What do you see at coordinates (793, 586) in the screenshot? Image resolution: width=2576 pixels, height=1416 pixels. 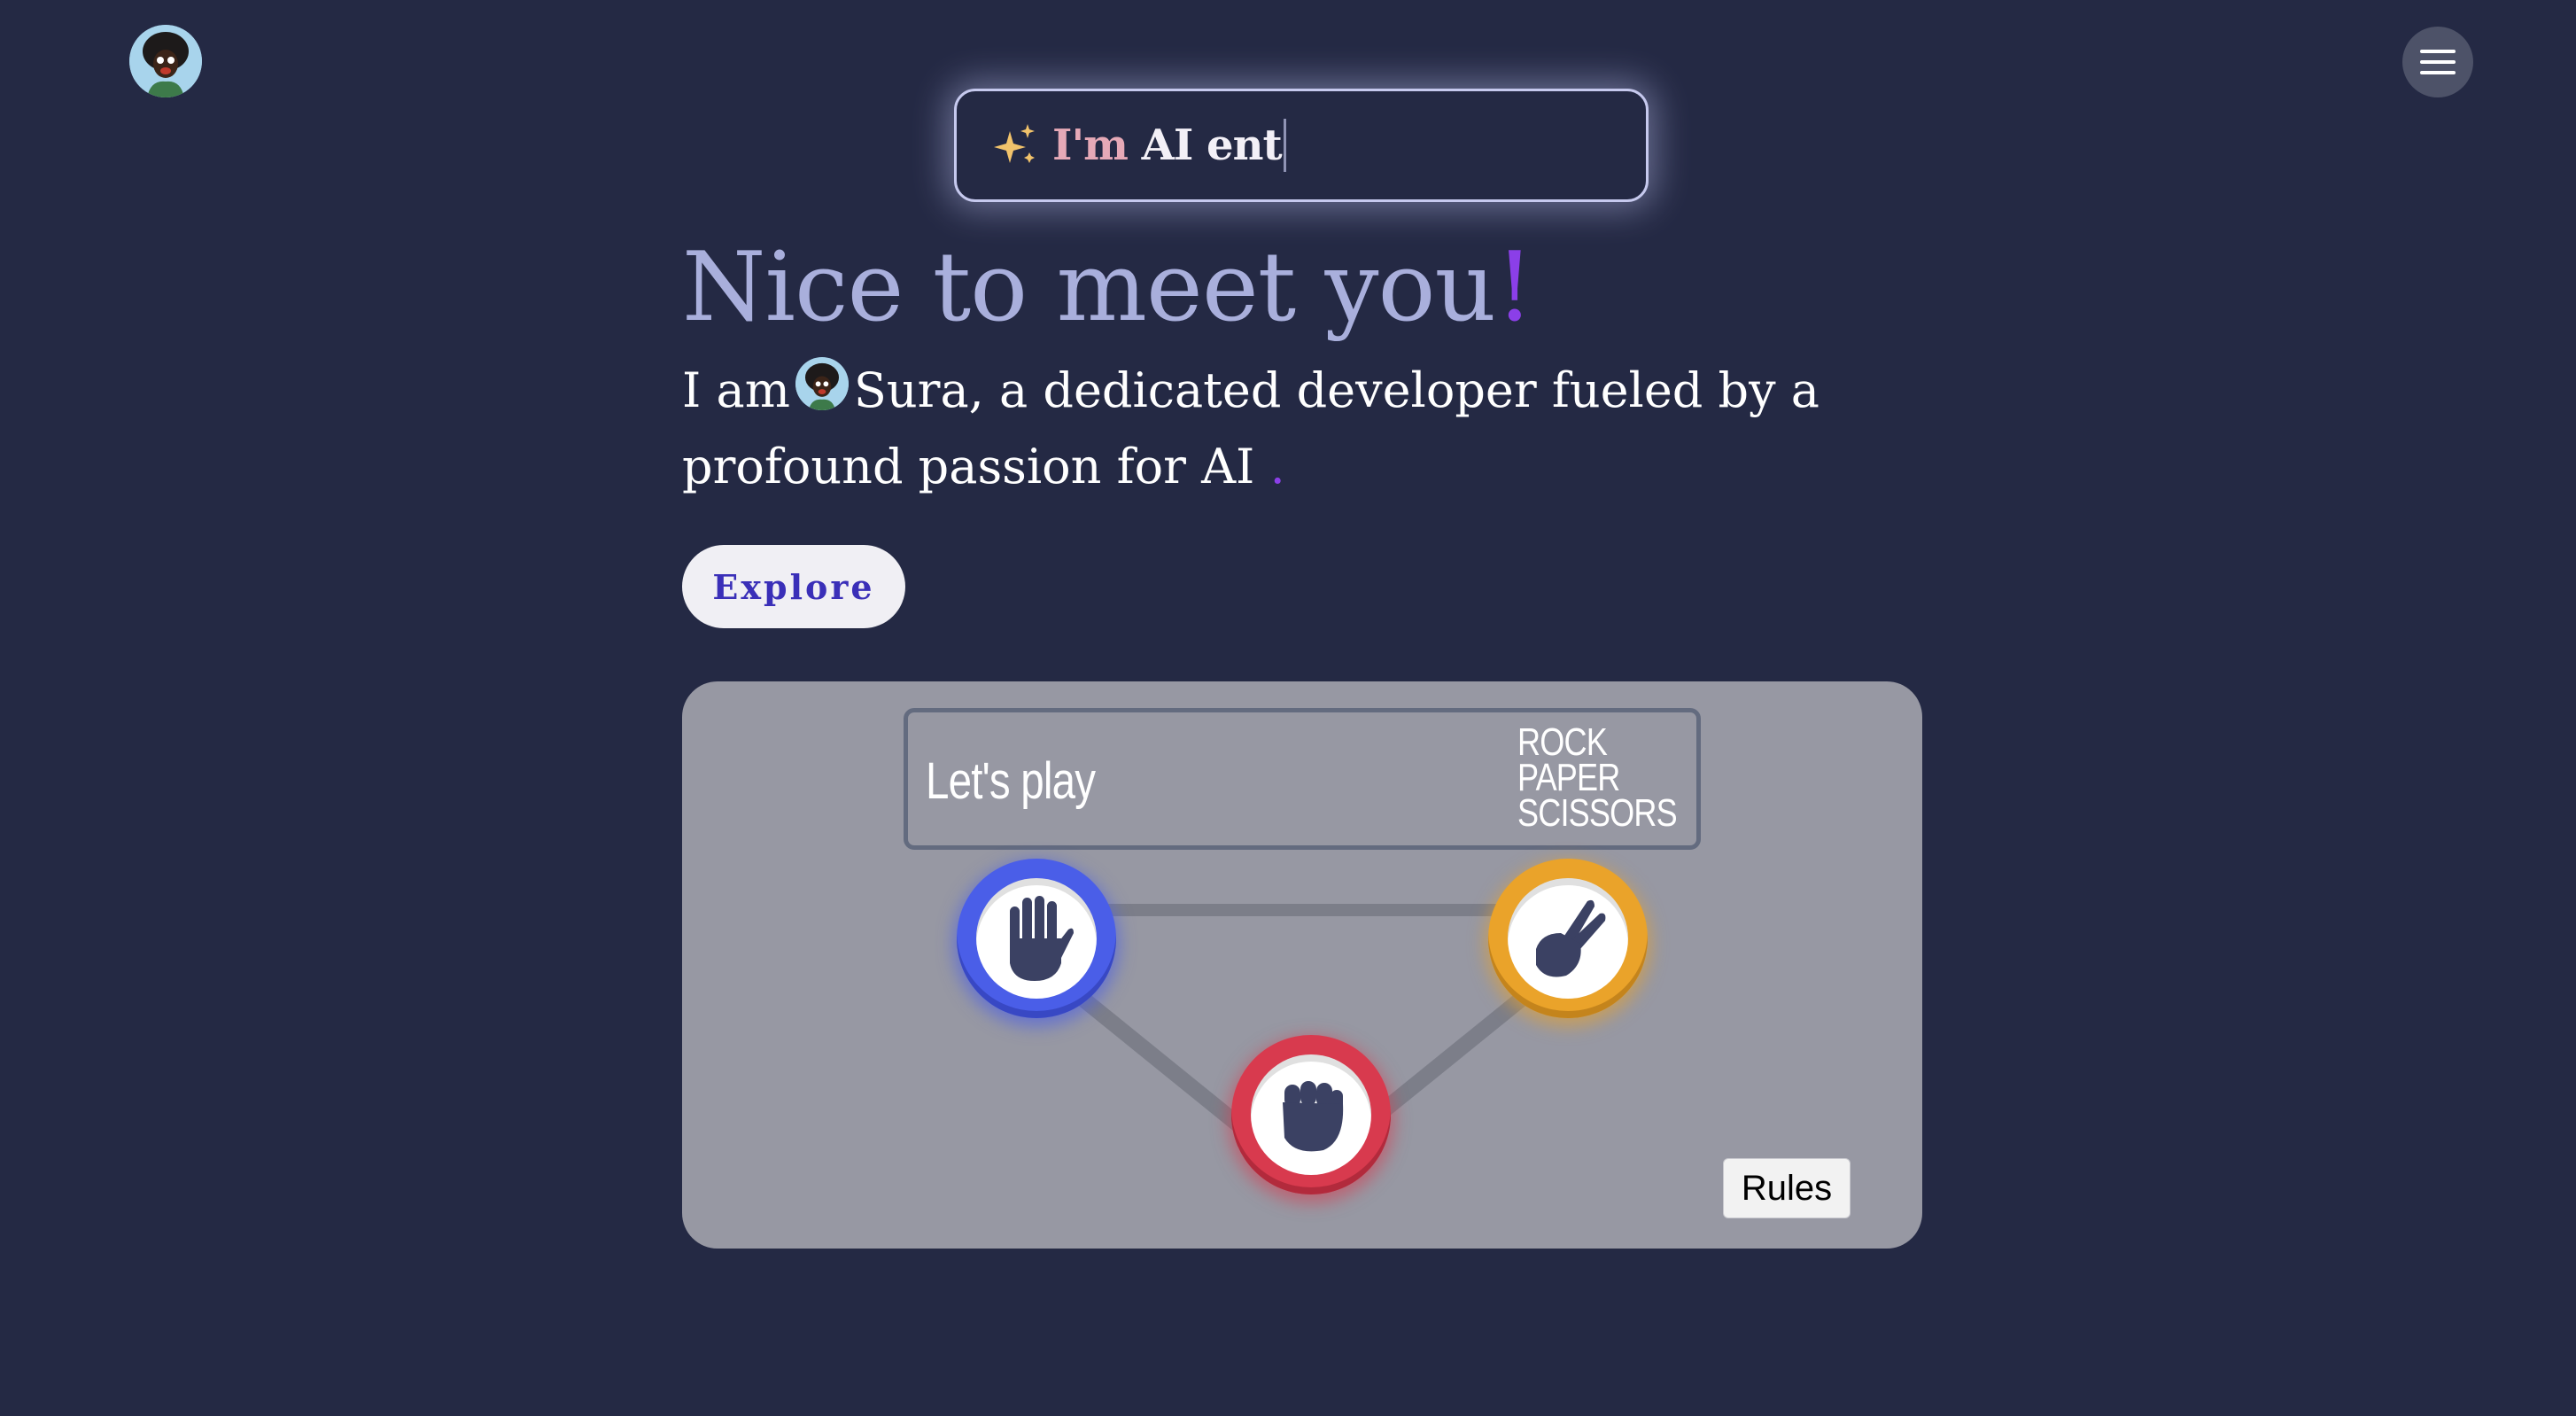 I see `explore-button: Explore` at bounding box center [793, 586].